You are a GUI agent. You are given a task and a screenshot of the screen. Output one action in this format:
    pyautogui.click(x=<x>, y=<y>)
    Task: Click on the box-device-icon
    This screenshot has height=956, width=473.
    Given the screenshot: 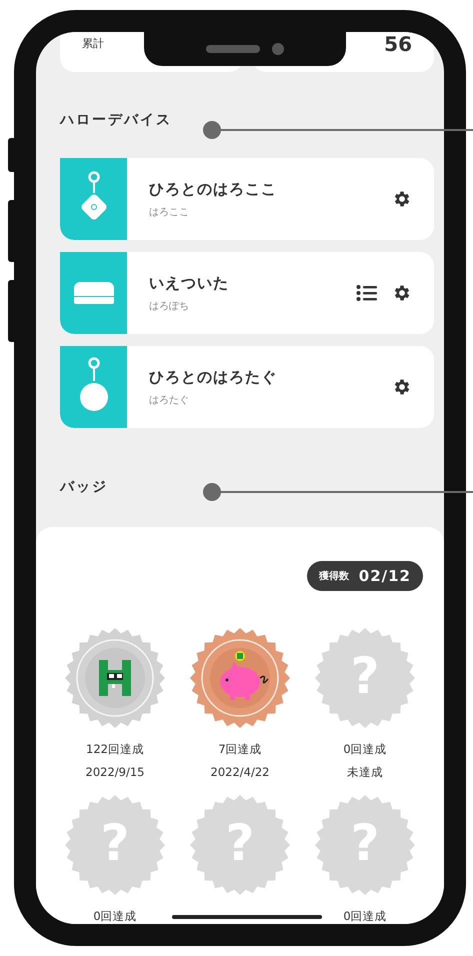 What is the action you would take?
    pyautogui.click(x=94, y=293)
    